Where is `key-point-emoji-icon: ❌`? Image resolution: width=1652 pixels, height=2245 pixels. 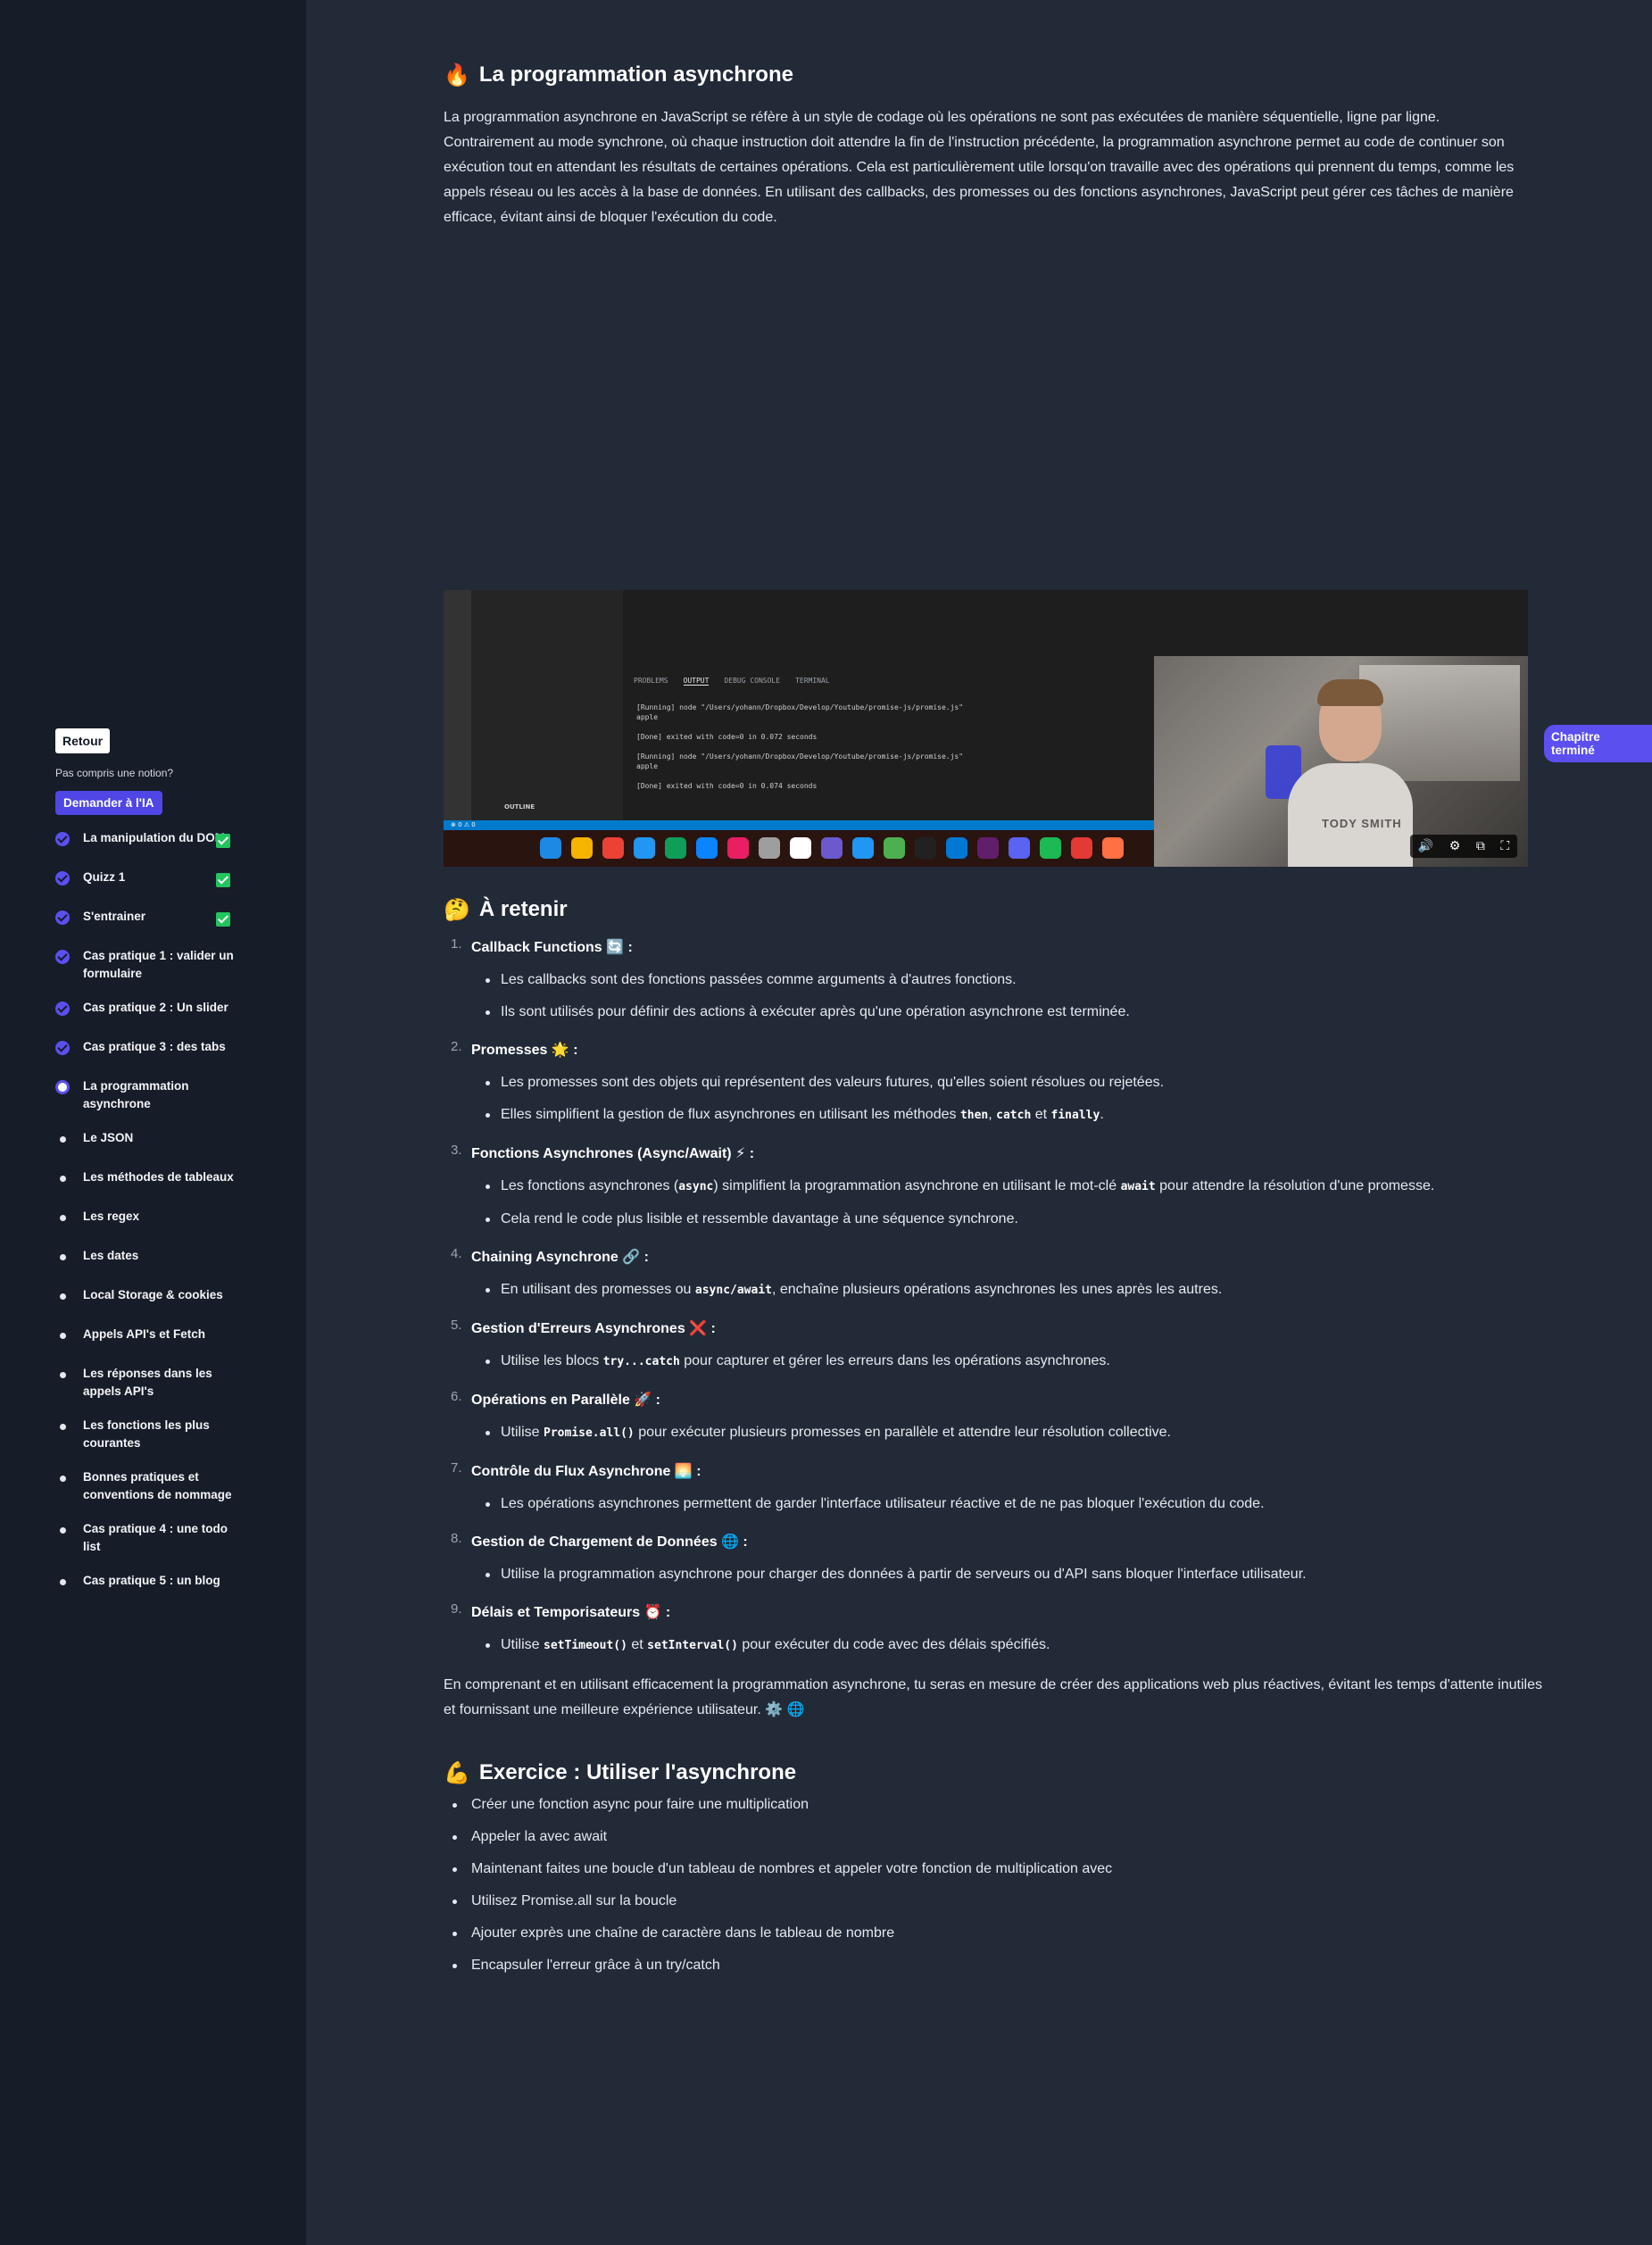 key-point-emoji-icon: ❌ is located at coordinates (699, 1328).